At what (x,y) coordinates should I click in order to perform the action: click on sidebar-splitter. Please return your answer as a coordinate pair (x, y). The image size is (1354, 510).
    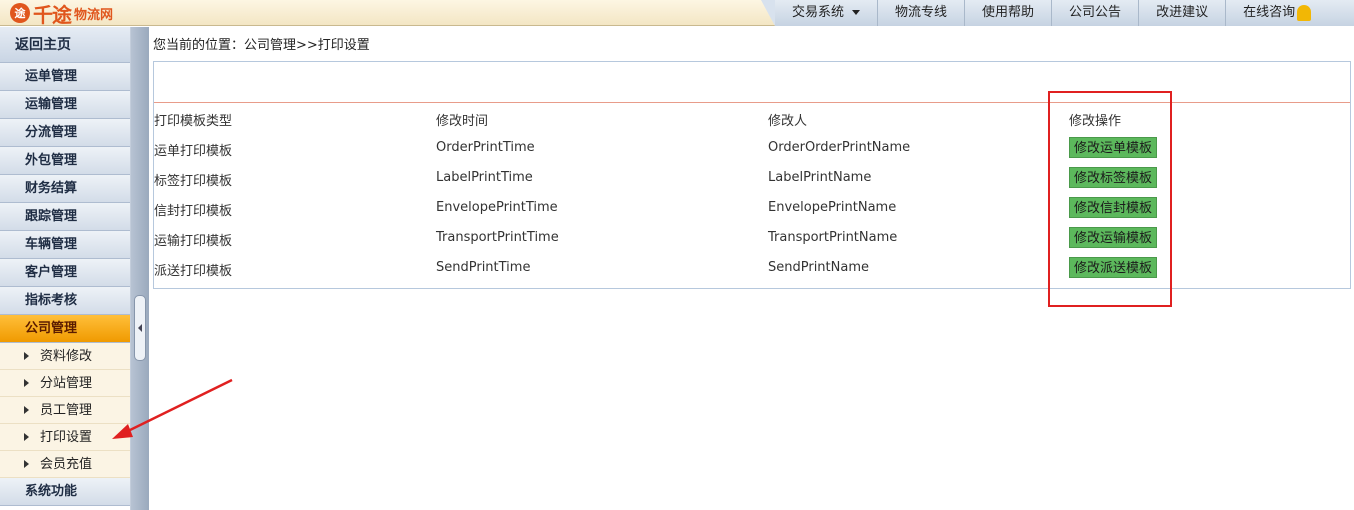
    Looking at the image, I should click on (140, 268).